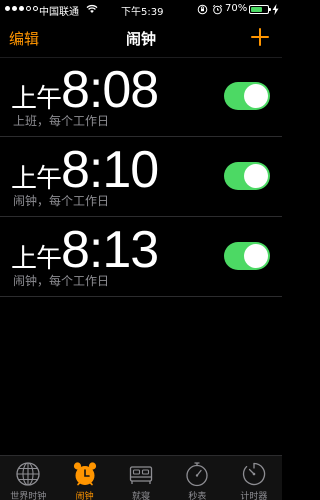  Describe the element at coordinates (141, 496) in the screenshot. I see `tab-label: 就寝` at that location.